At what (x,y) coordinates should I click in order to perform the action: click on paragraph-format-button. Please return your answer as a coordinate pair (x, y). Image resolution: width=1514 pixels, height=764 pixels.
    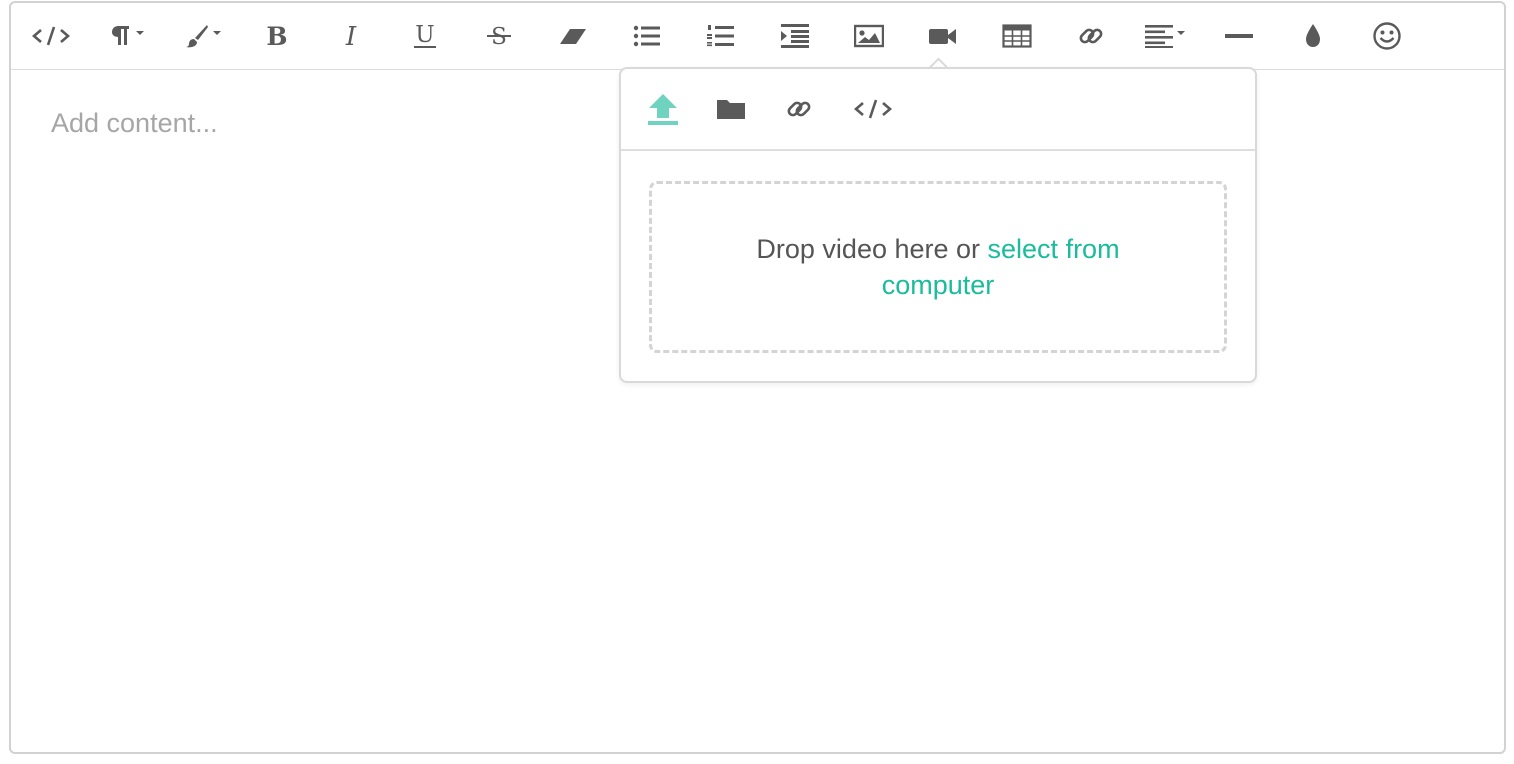
    Looking at the image, I should click on (127, 36).